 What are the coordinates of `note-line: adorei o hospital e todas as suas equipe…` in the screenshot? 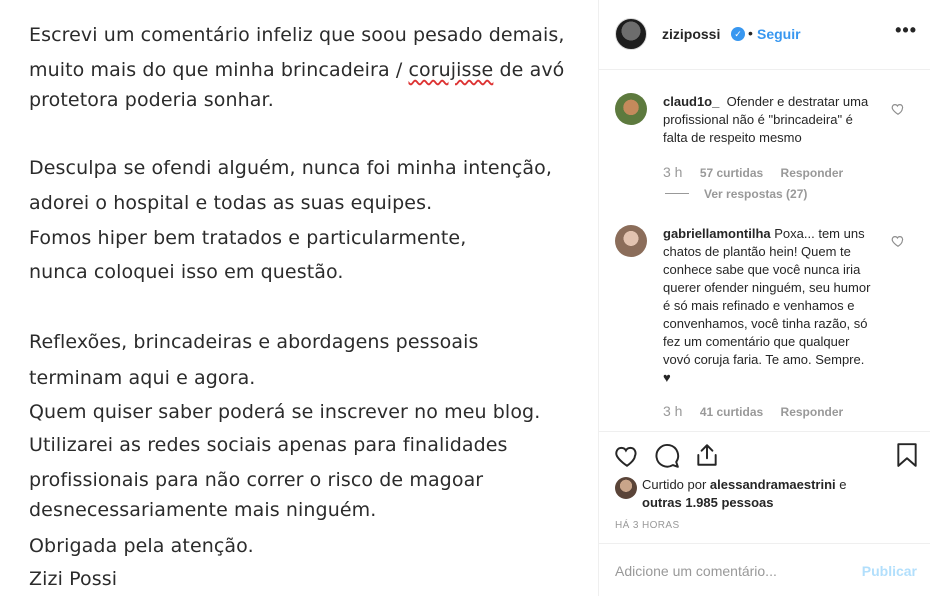 It's located at (231, 203).